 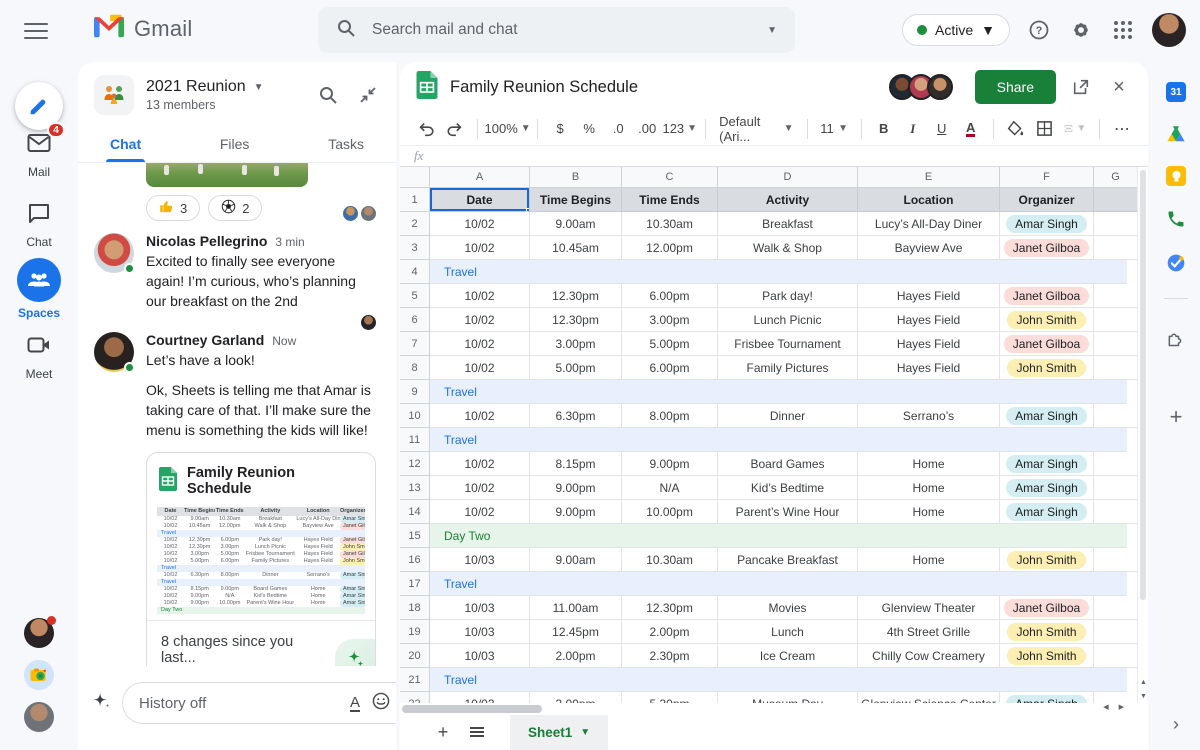 I want to click on cell: 12.45pm, so click(x=576, y=632).